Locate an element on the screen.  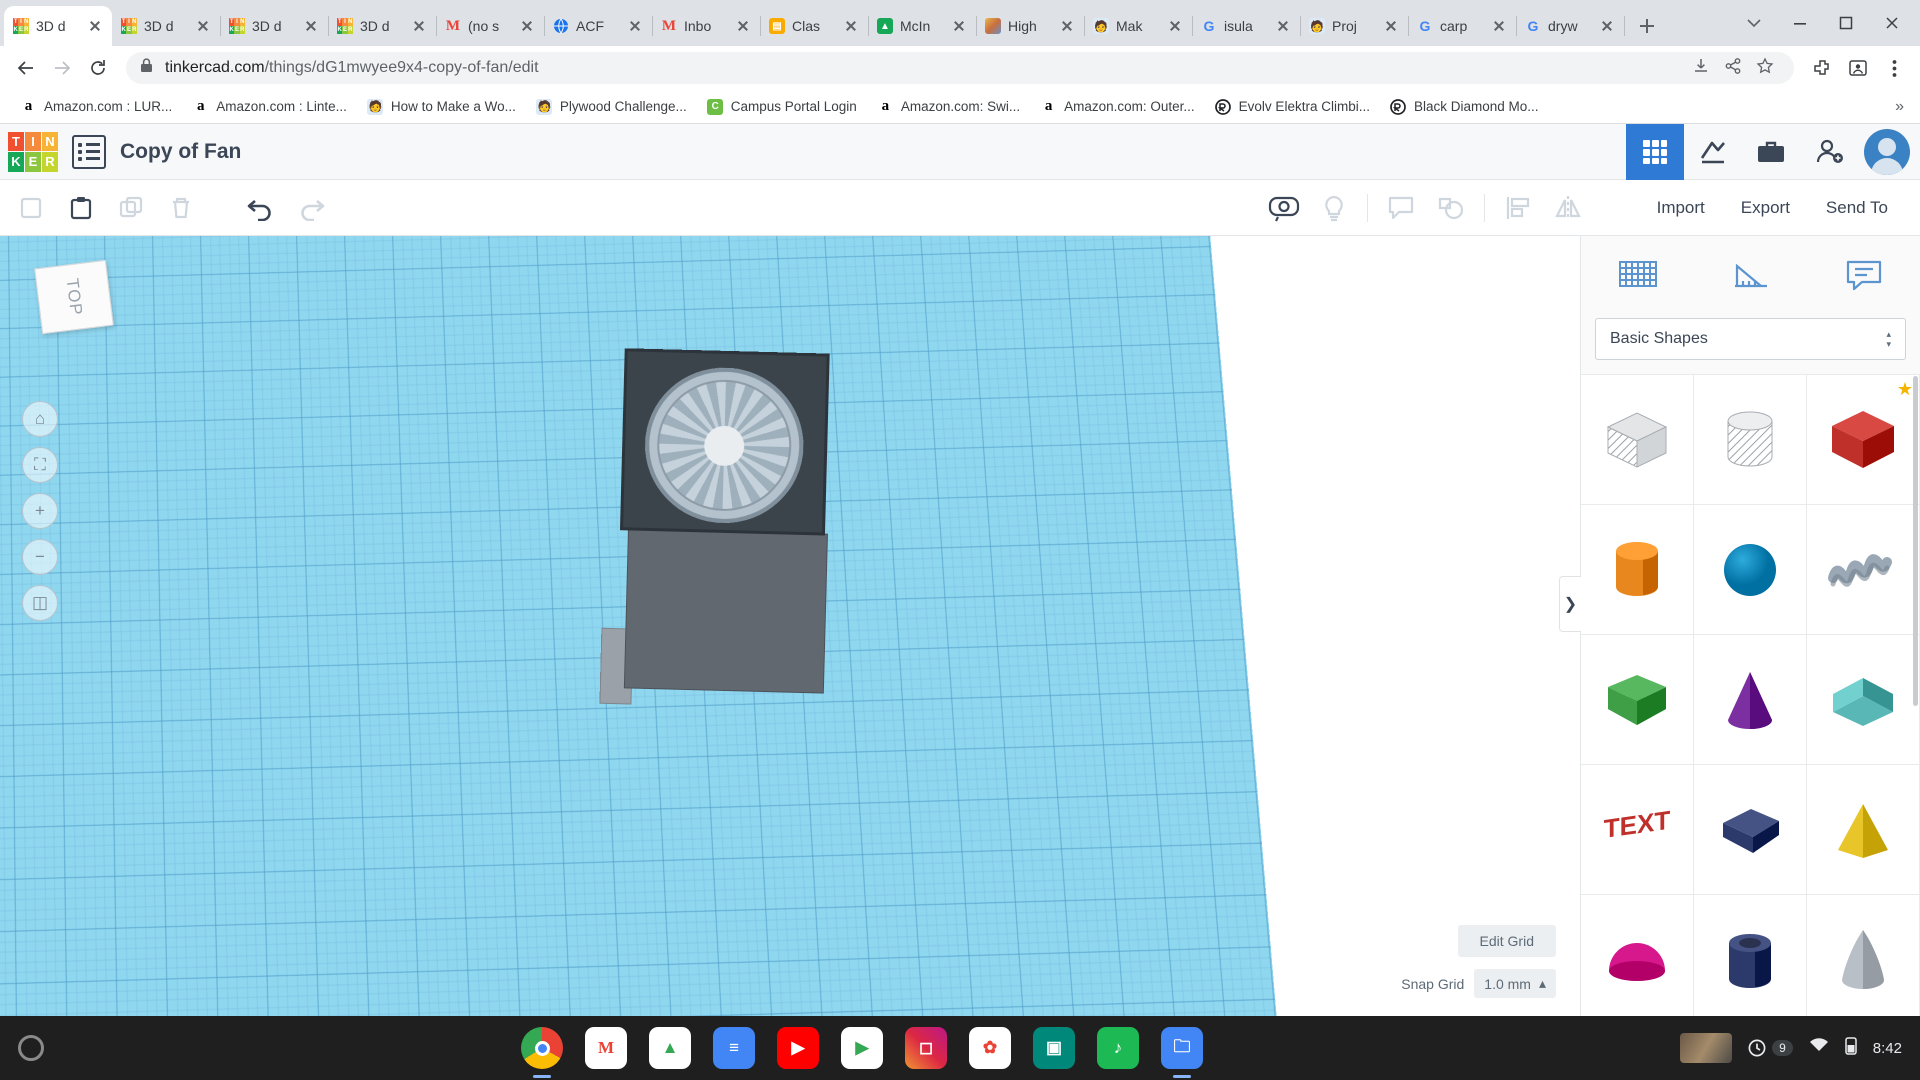
mirror-icon is located at coordinates (1568, 208).